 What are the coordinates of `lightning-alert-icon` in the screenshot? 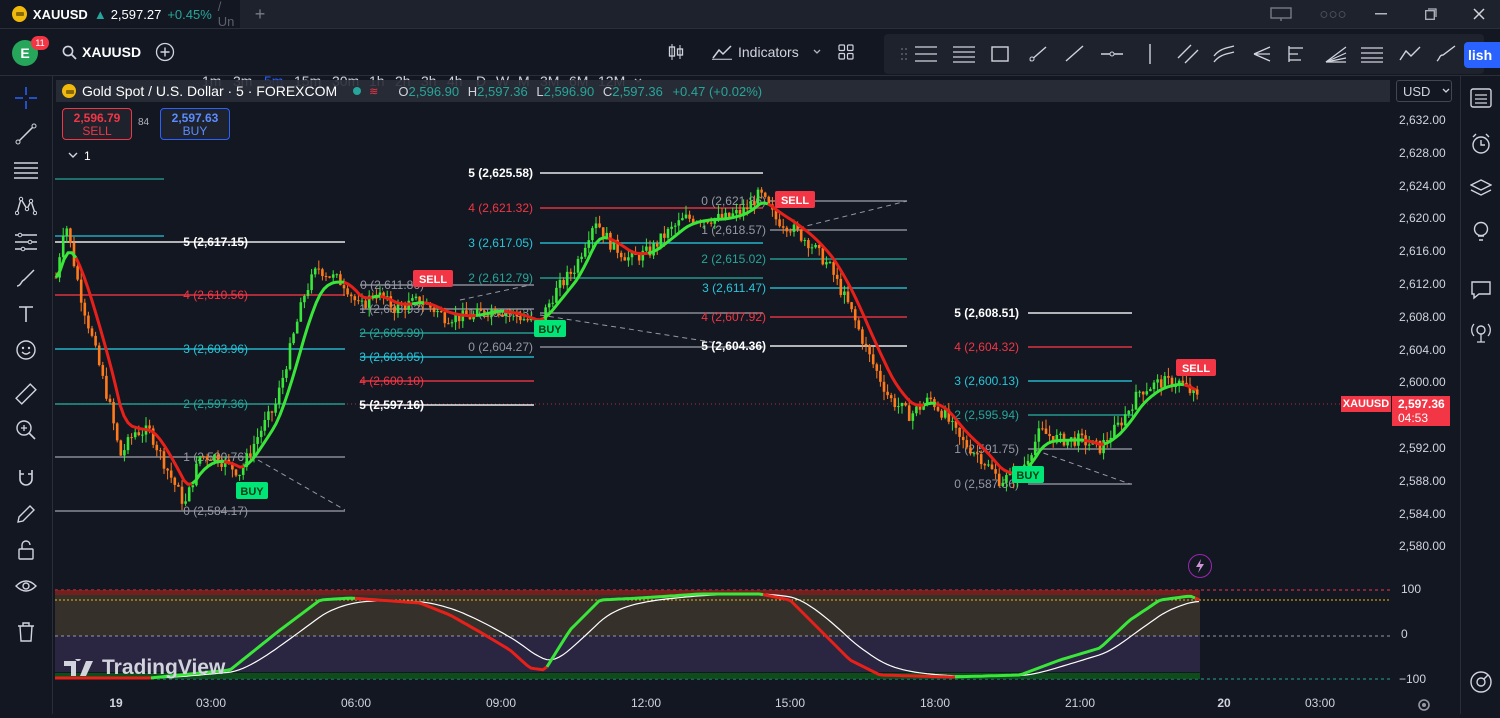 It's located at (1200, 566).